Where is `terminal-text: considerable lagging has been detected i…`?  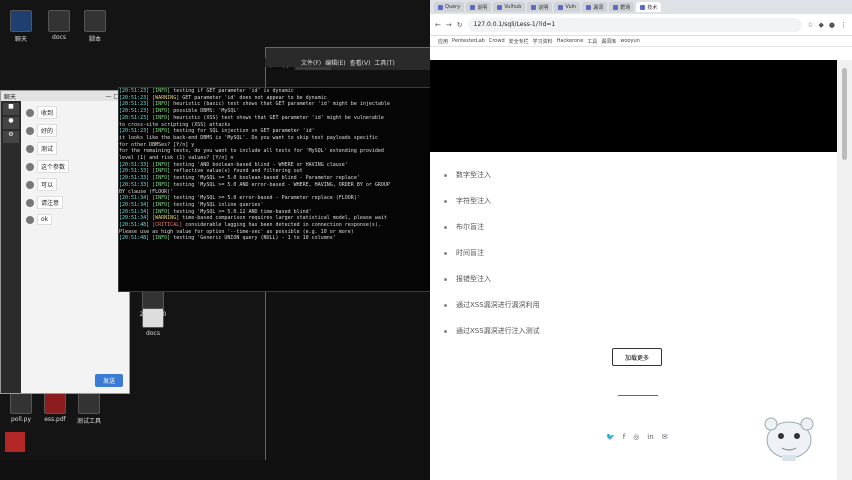
terminal-text: considerable lagging has been detected i… is located at coordinates (283, 225).